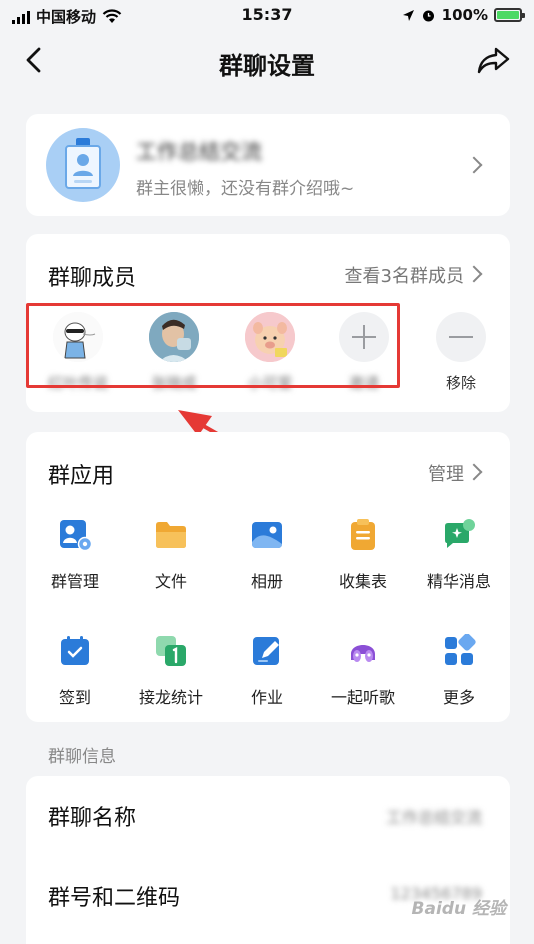  I want to click on featured-message-icon, so click(460, 533).